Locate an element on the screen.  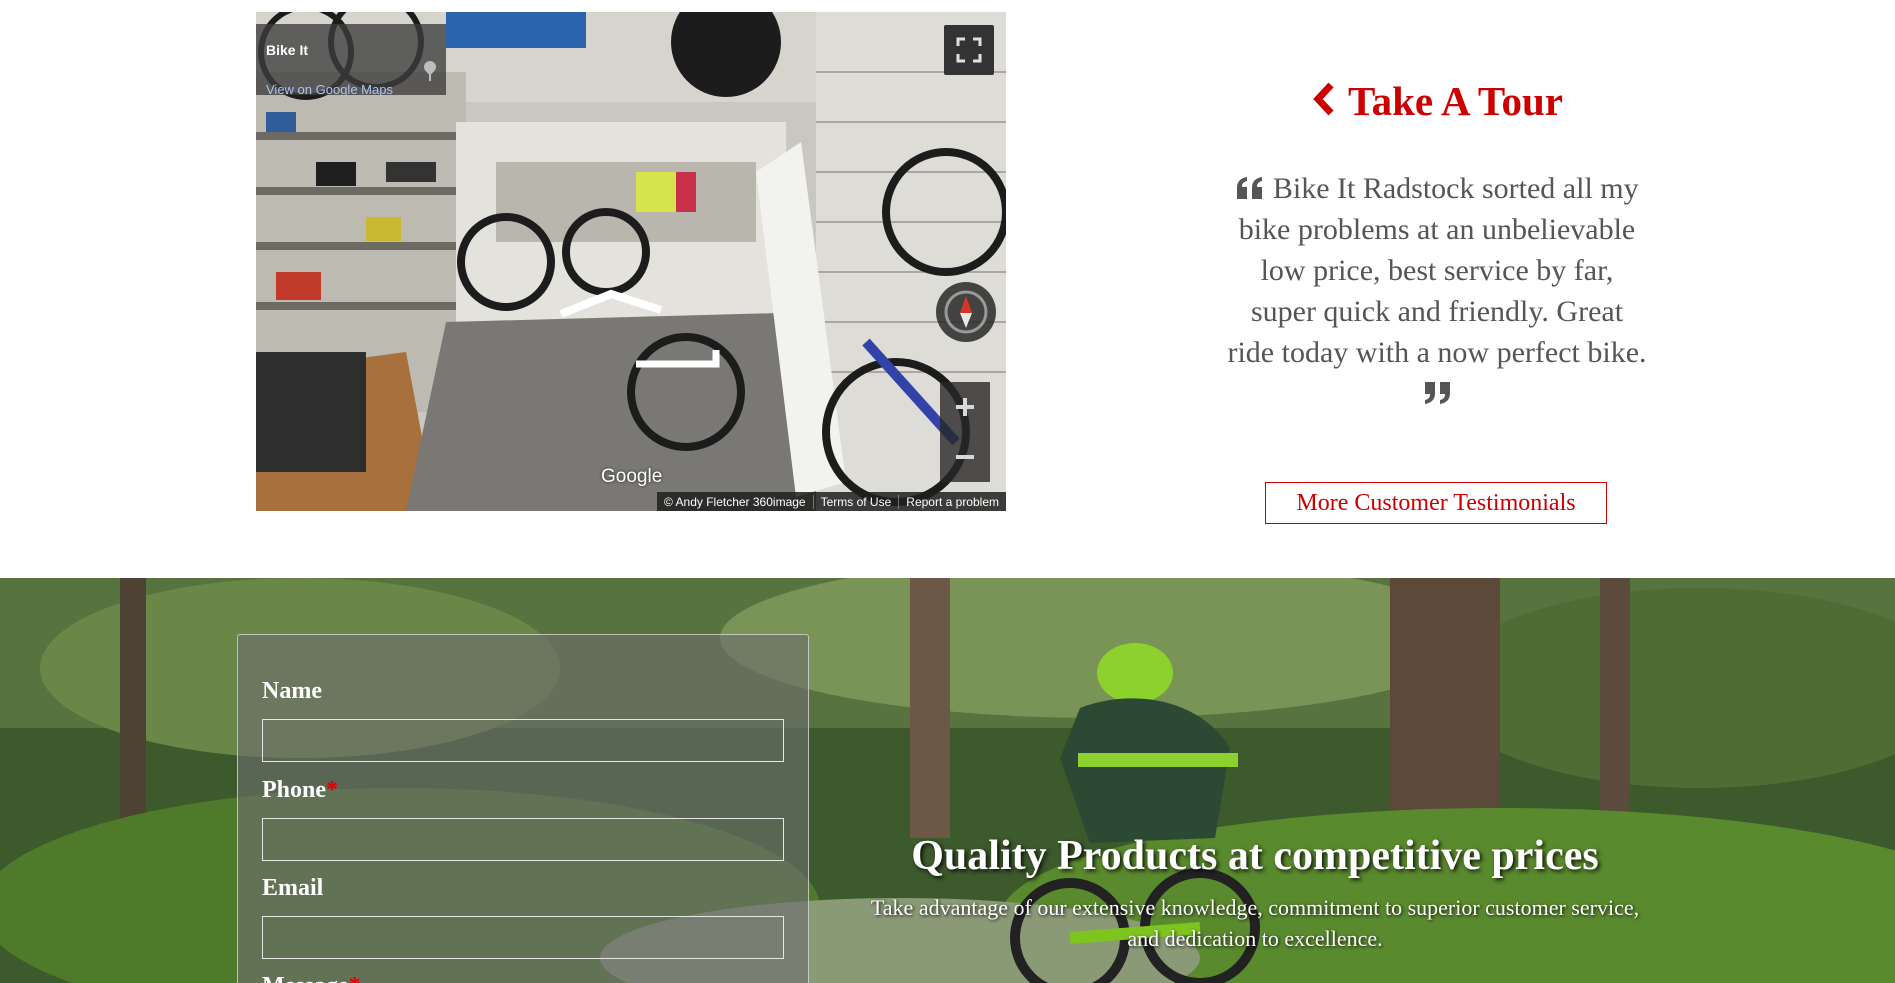
phone-label: Phone* is located at coordinates (300, 790).